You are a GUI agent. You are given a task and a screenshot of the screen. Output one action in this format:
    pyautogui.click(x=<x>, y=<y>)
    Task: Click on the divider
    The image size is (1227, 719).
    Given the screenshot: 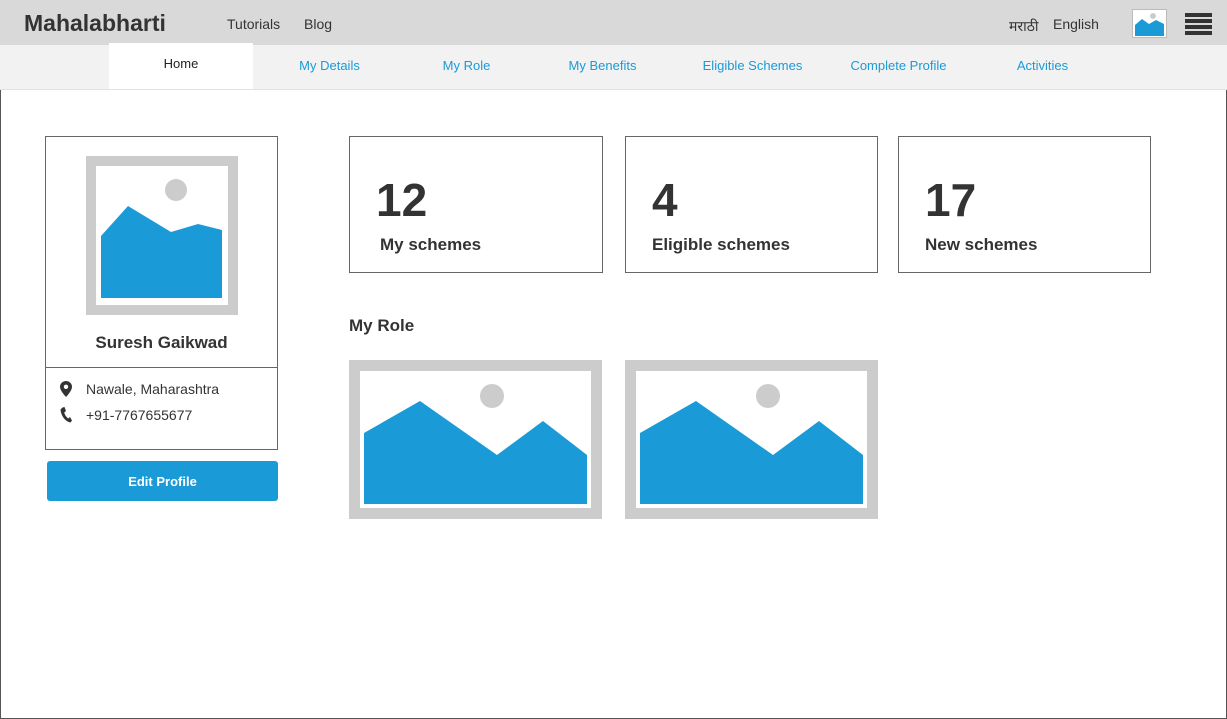 What is the action you would take?
    pyautogui.click(x=161, y=367)
    